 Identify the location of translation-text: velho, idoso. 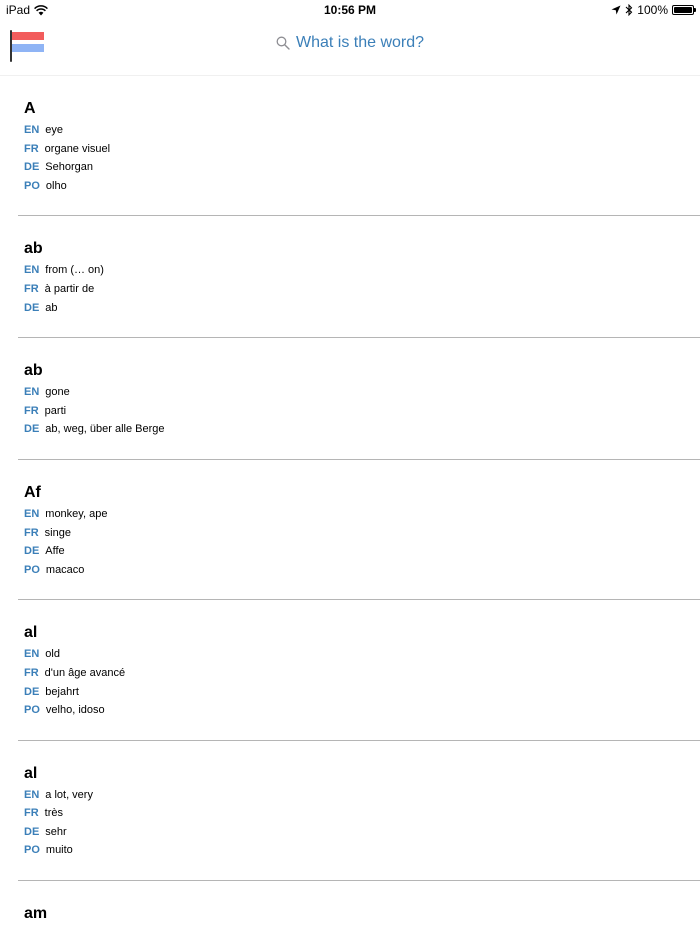
(75, 710).